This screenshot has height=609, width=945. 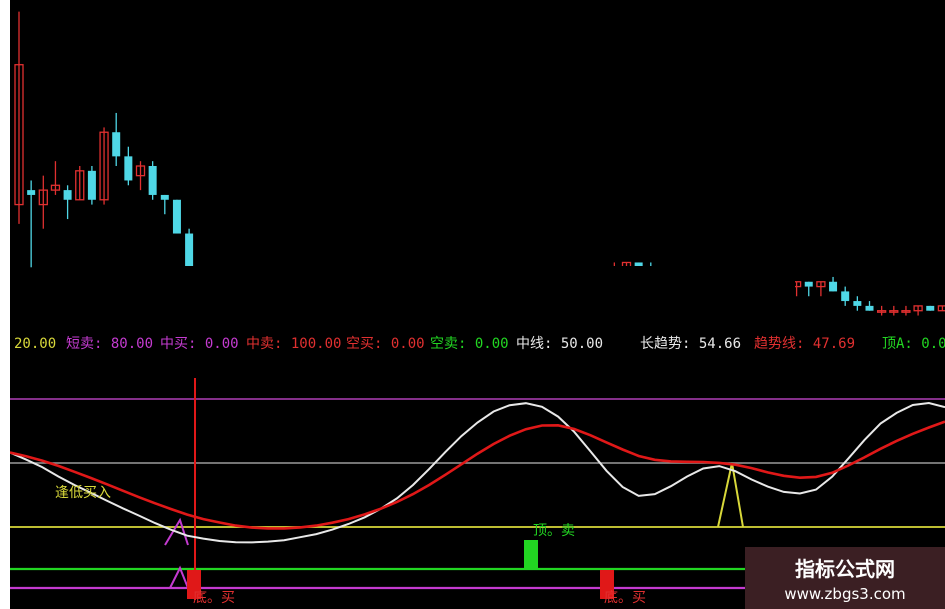 I want to click on legend-item-trend-line: 趋势线: 47.69, so click(x=805, y=344).